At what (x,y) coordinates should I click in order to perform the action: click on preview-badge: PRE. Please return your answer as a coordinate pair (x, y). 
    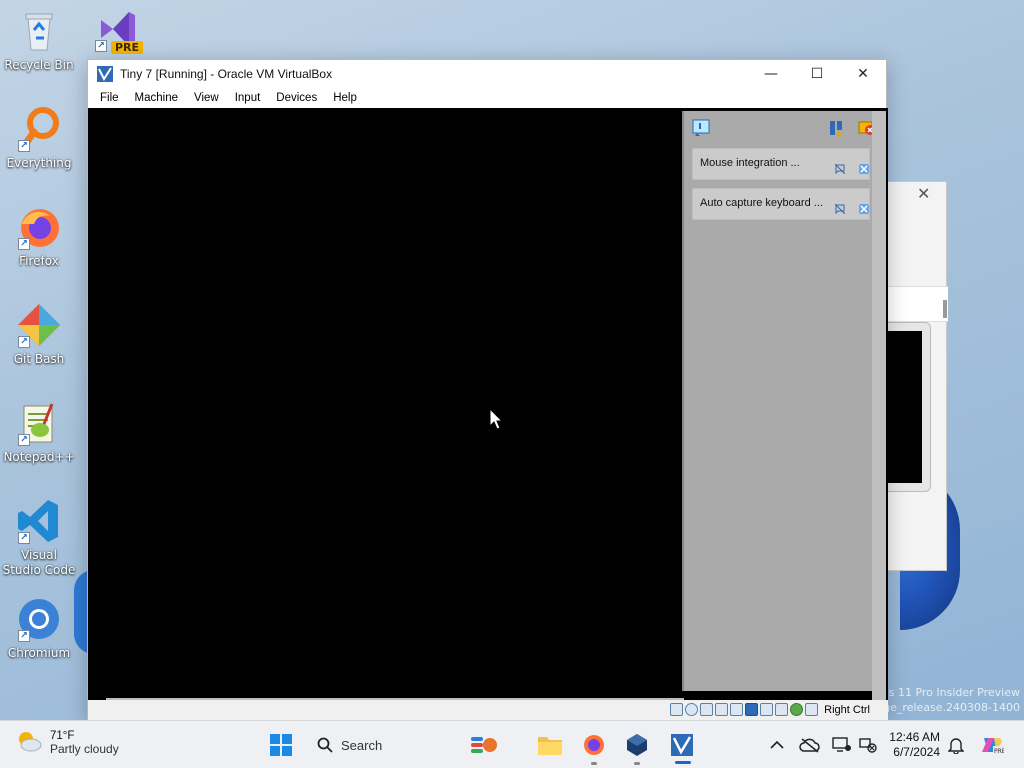
    Looking at the image, I should click on (126, 47).